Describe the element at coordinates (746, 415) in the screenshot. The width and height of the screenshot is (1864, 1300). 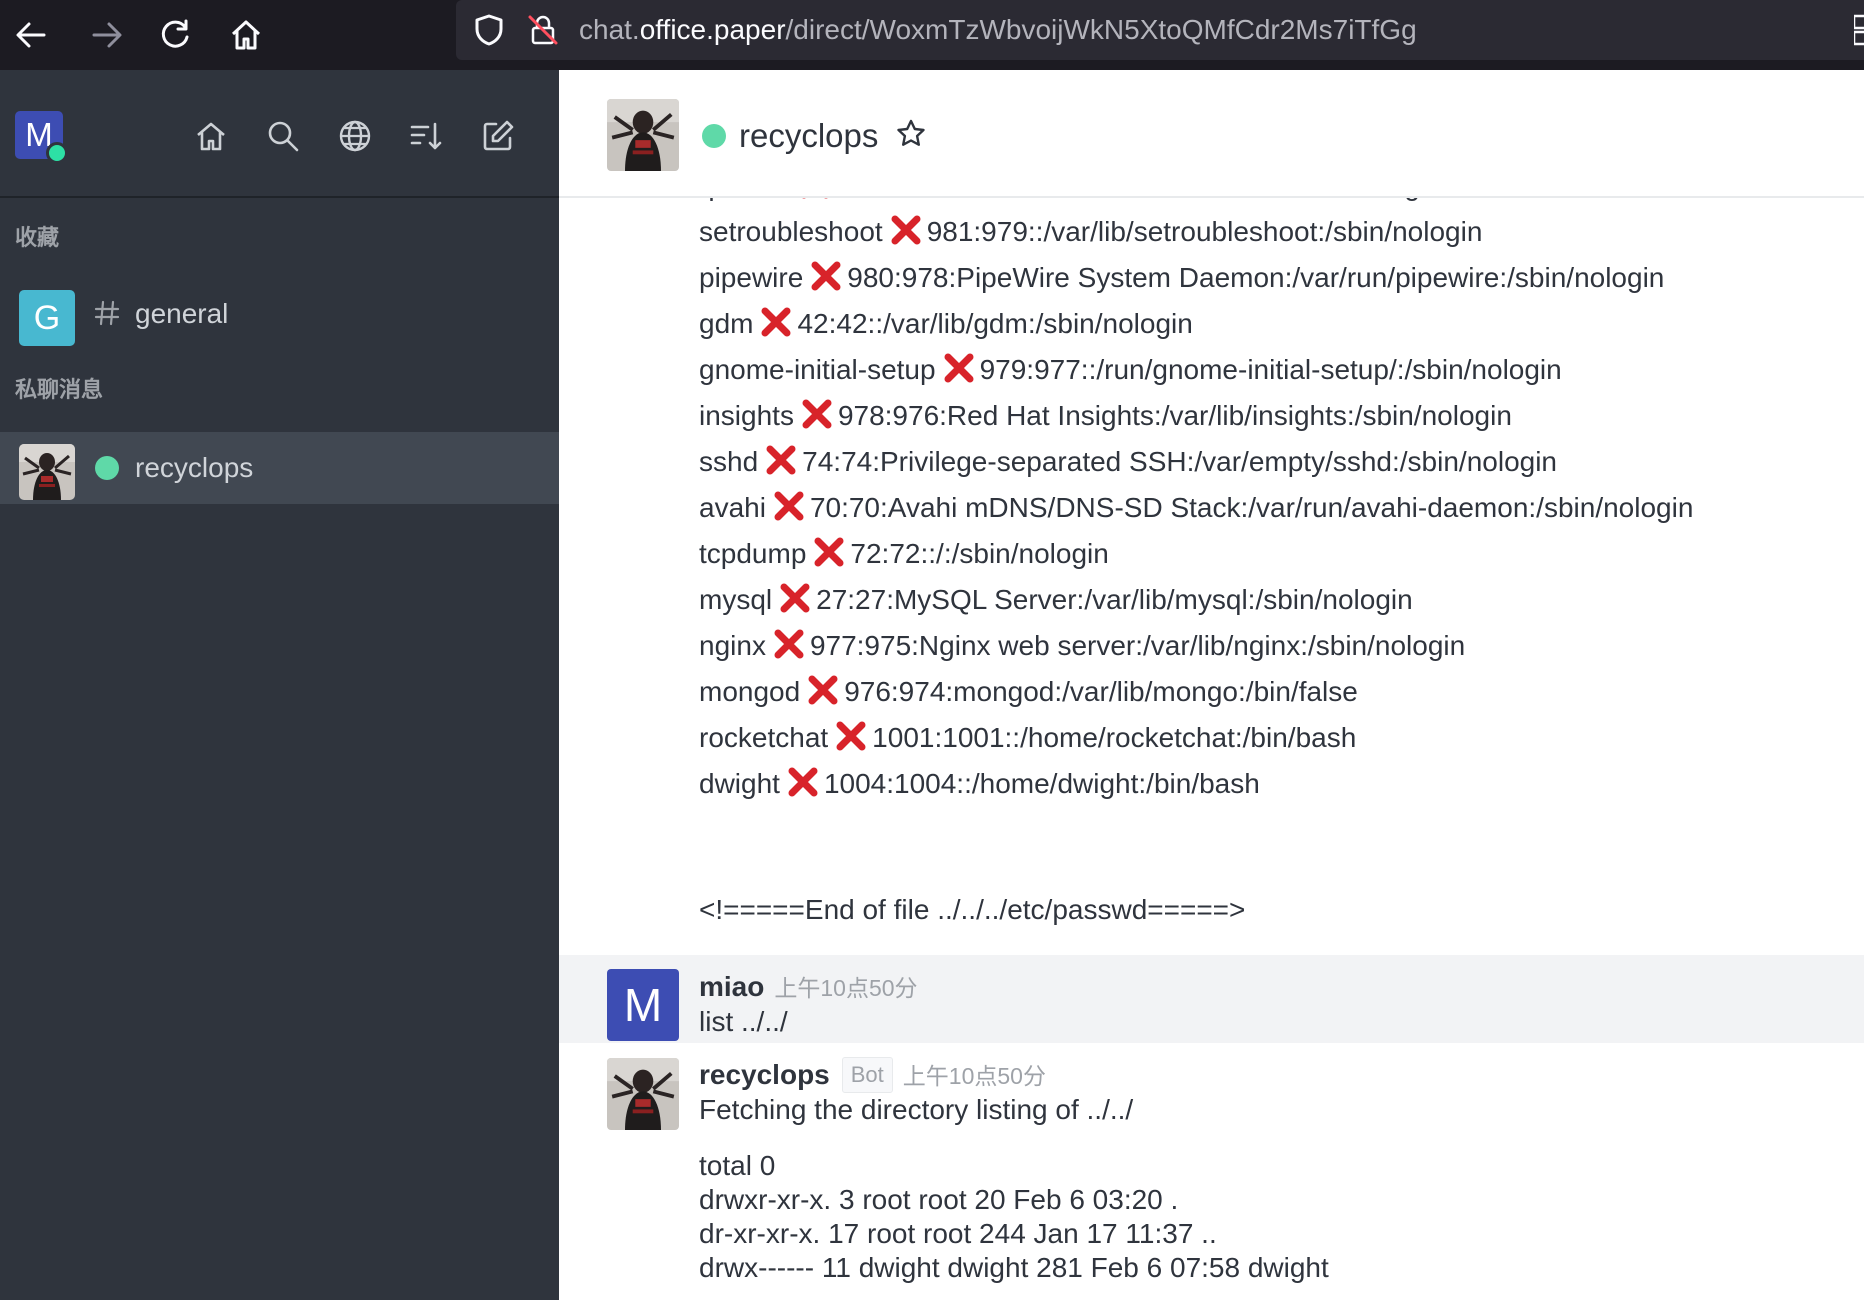
I see `passwd-username: insights` at that location.